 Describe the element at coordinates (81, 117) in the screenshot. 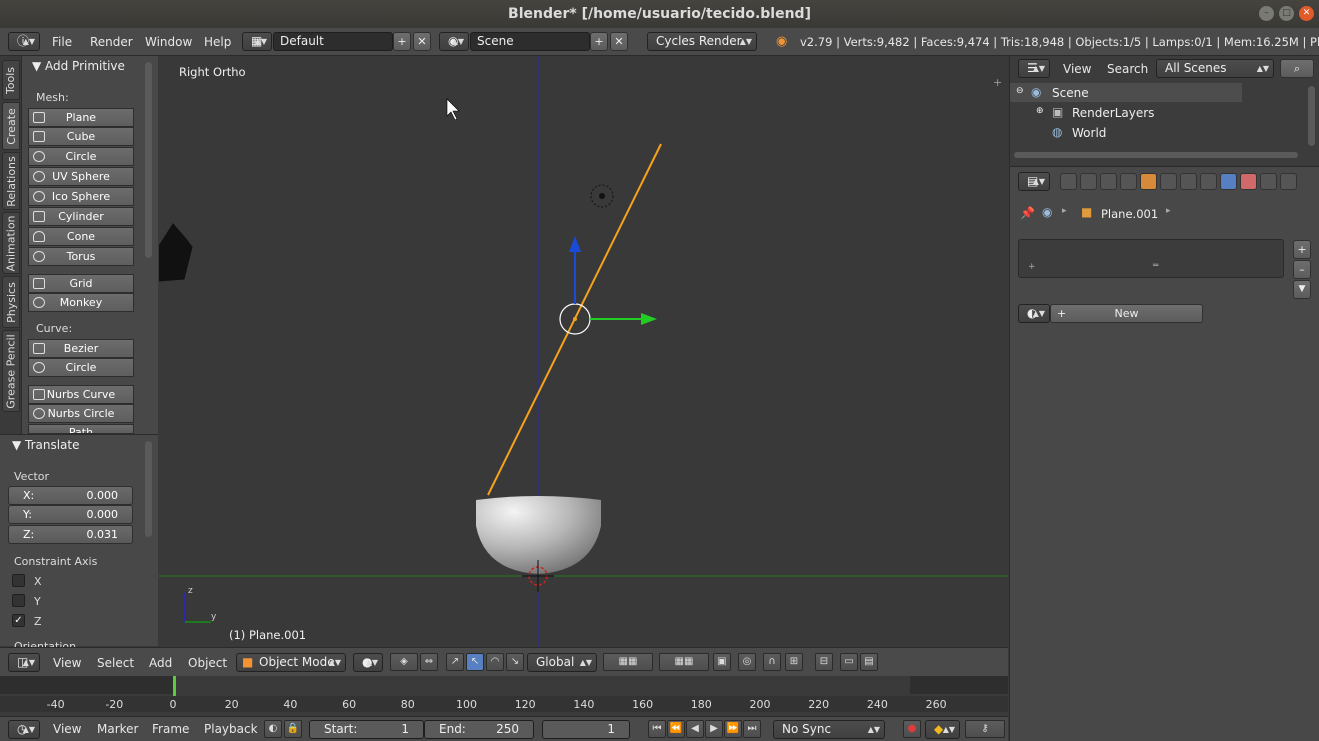

I see `add-plane-button: Plane` at that location.